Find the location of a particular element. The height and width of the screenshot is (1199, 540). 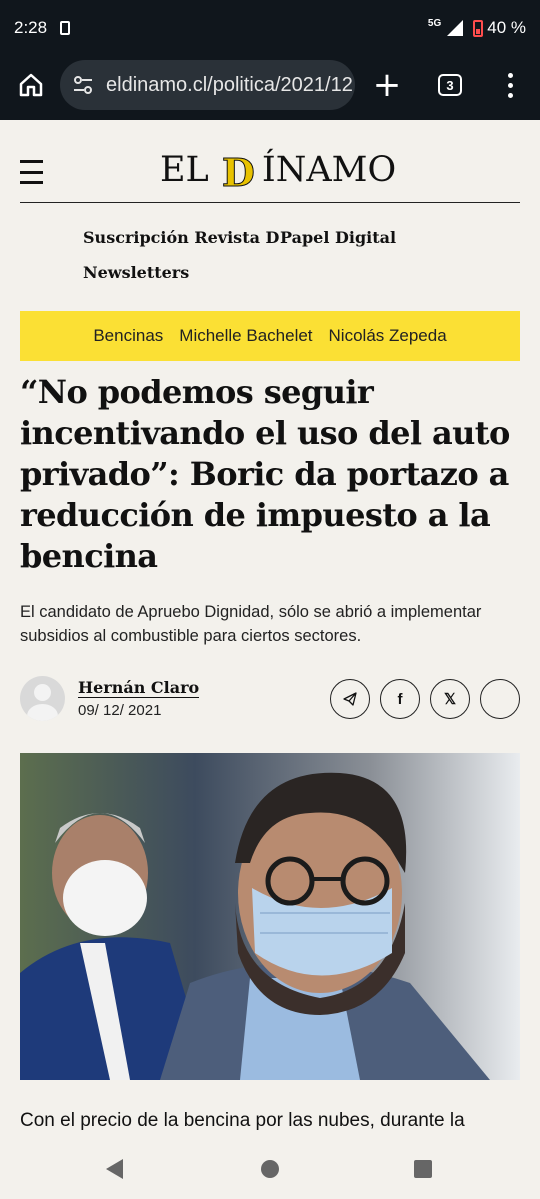

back-icon is located at coordinates (114, 1169).